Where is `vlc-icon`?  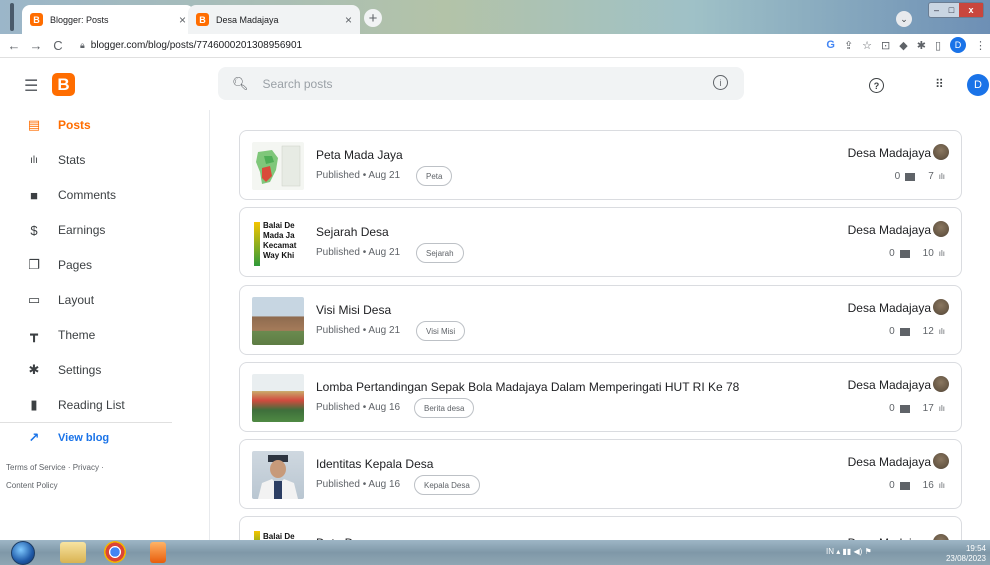
vlc-icon is located at coordinates (158, 552).